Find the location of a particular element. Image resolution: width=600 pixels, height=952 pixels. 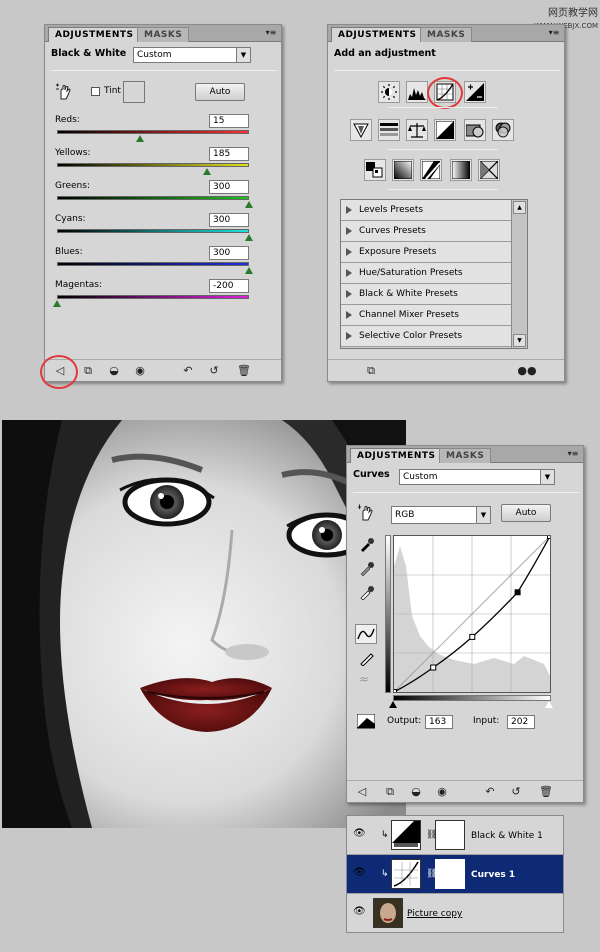

gradient-map-icon is located at coordinates (461, 170).